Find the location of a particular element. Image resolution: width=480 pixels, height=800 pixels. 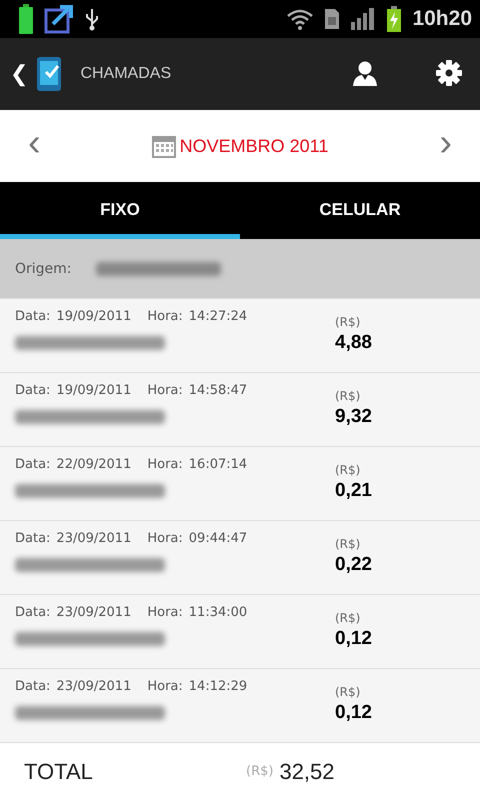

next-month-button: › is located at coordinates (445, 146).